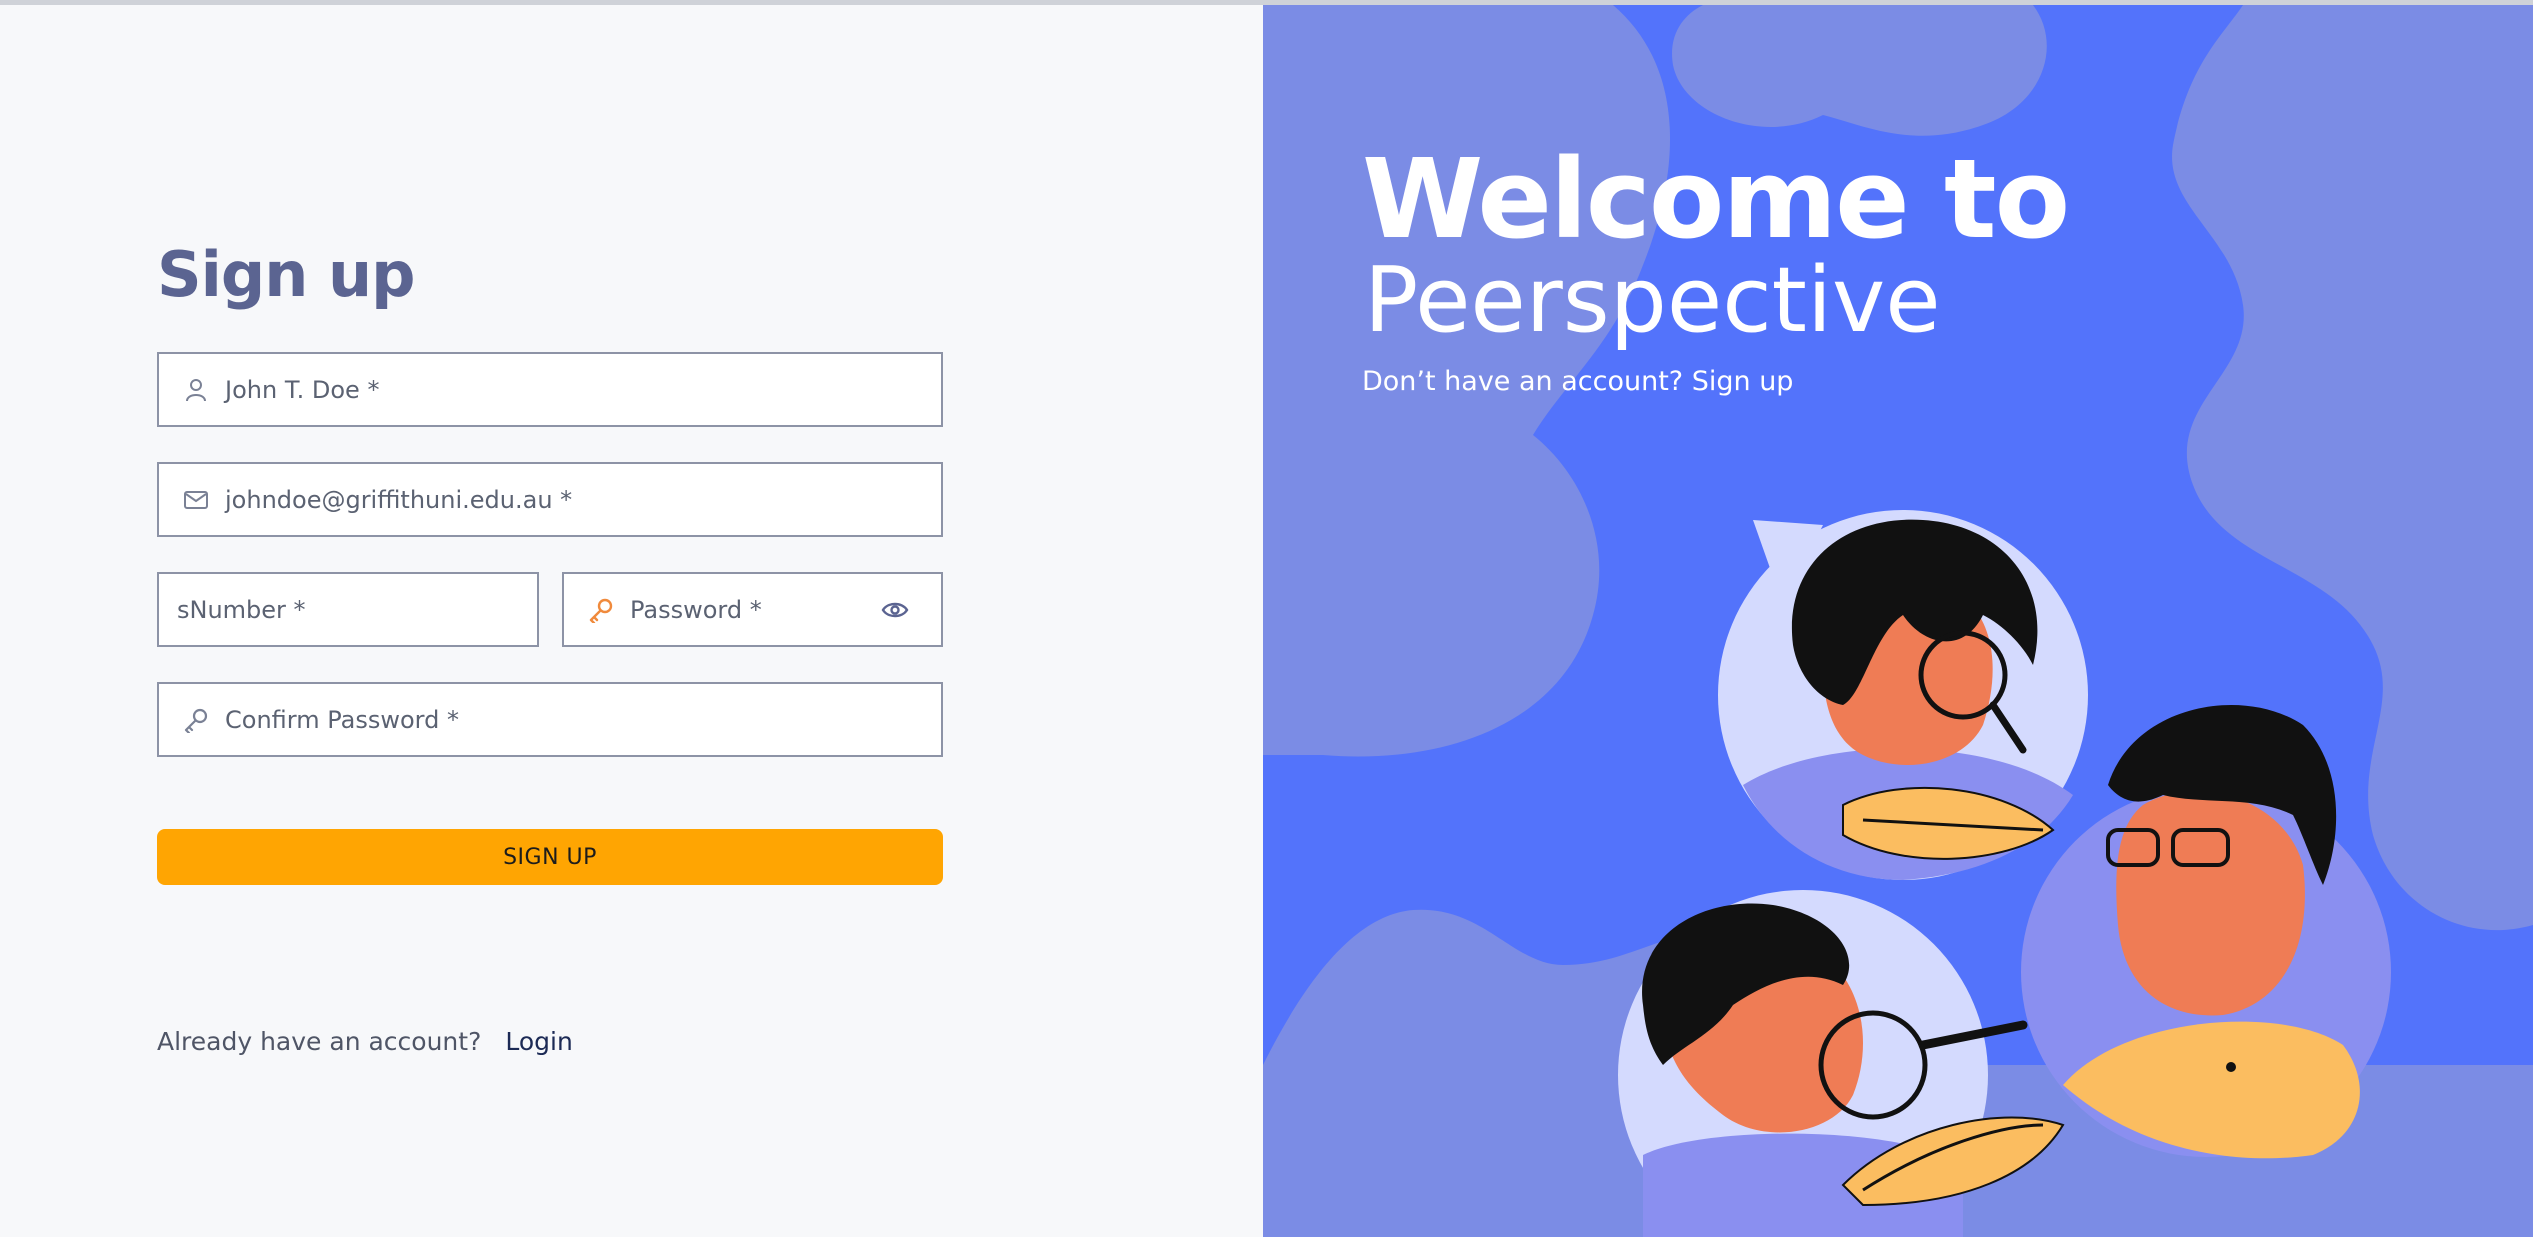  I want to click on shirt-button, so click(2231, 1067).